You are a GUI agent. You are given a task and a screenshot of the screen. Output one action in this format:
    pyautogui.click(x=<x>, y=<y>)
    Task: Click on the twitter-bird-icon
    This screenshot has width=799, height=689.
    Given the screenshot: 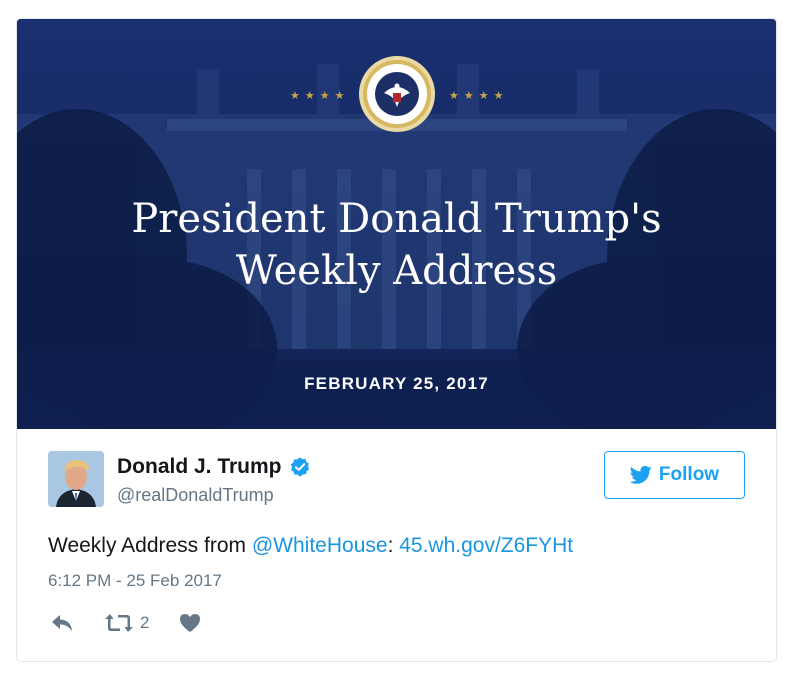 What is the action you would take?
    pyautogui.click(x=640, y=474)
    